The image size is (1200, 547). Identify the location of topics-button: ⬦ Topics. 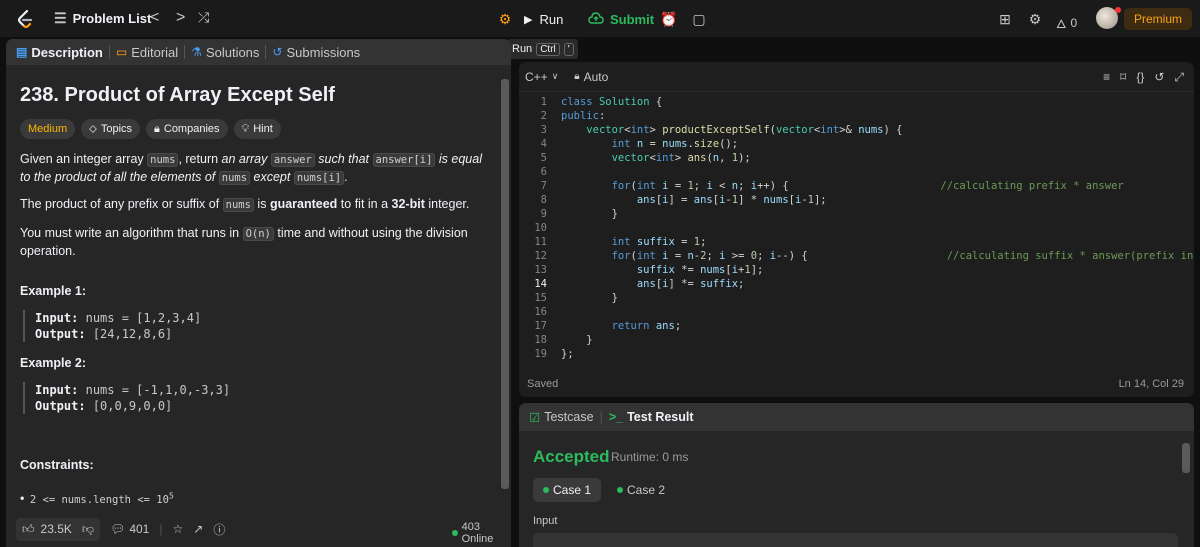
(111, 129).